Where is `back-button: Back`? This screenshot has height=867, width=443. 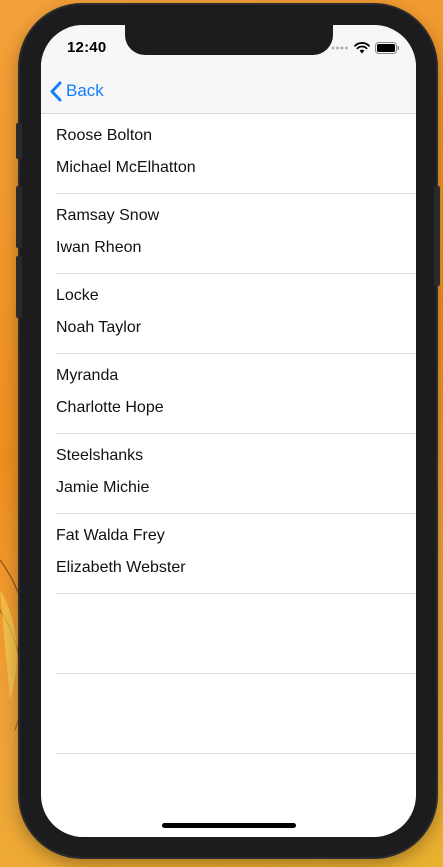
back-button: Back is located at coordinates (76, 91).